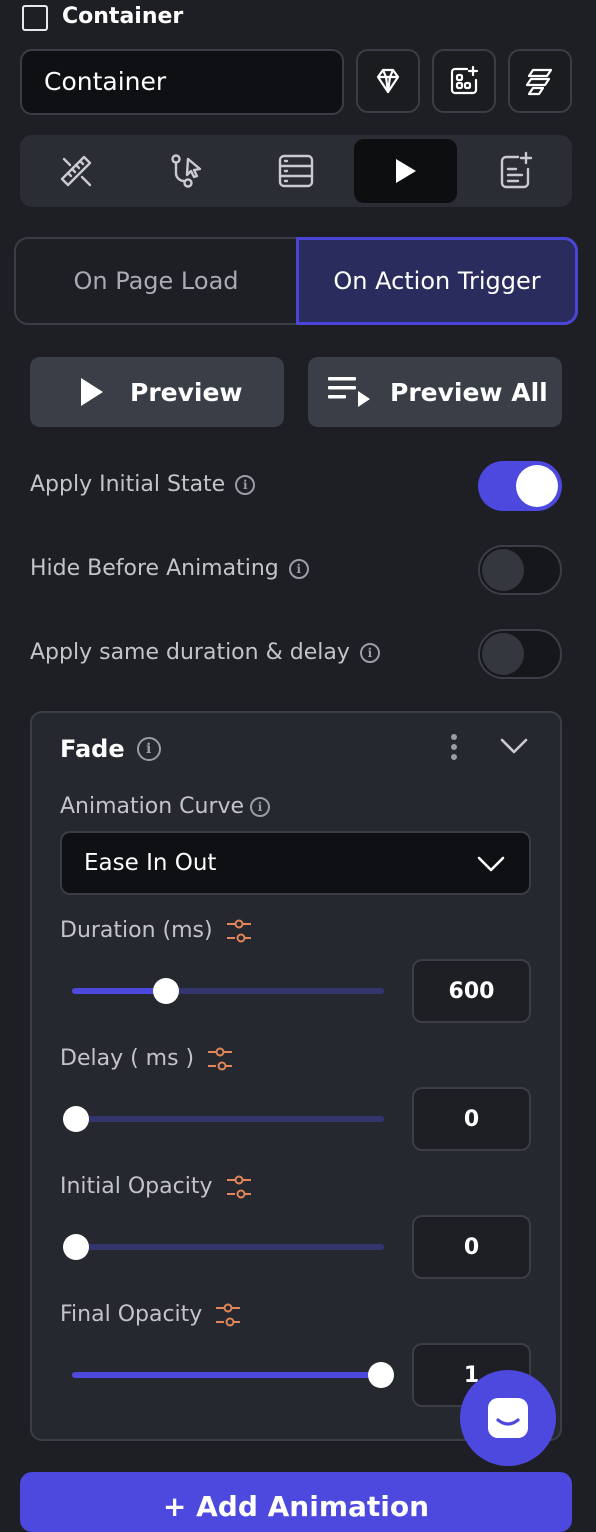  Describe the element at coordinates (381, 1375) in the screenshot. I see `final-opacity-slider-thumb` at that location.